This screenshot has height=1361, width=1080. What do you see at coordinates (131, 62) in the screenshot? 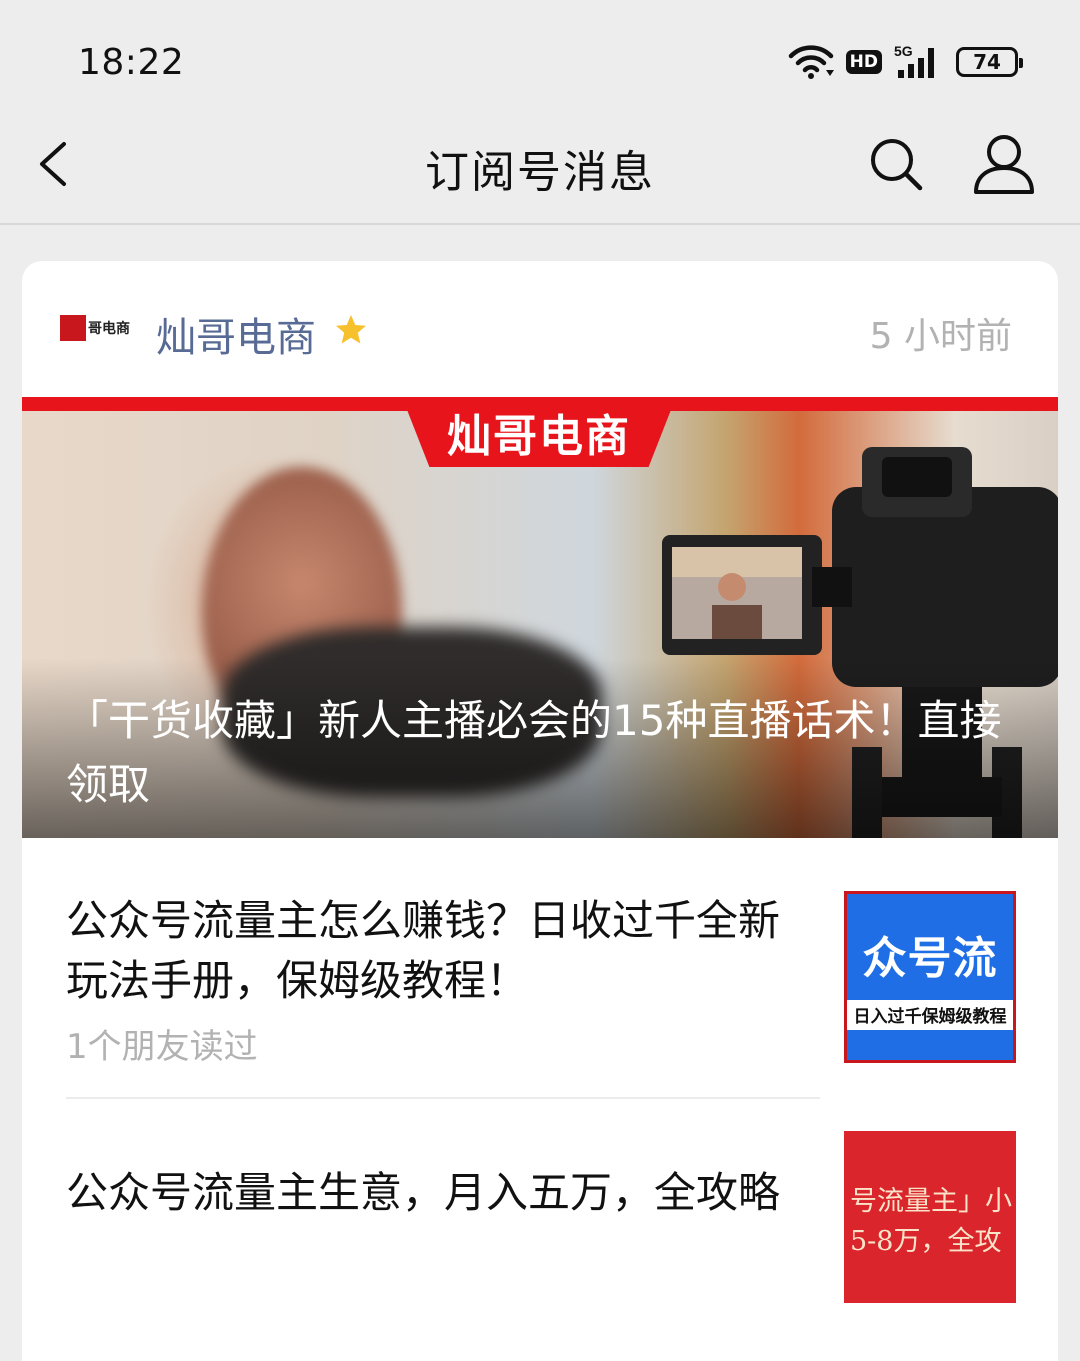
I see `status-time: 18:22` at bounding box center [131, 62].